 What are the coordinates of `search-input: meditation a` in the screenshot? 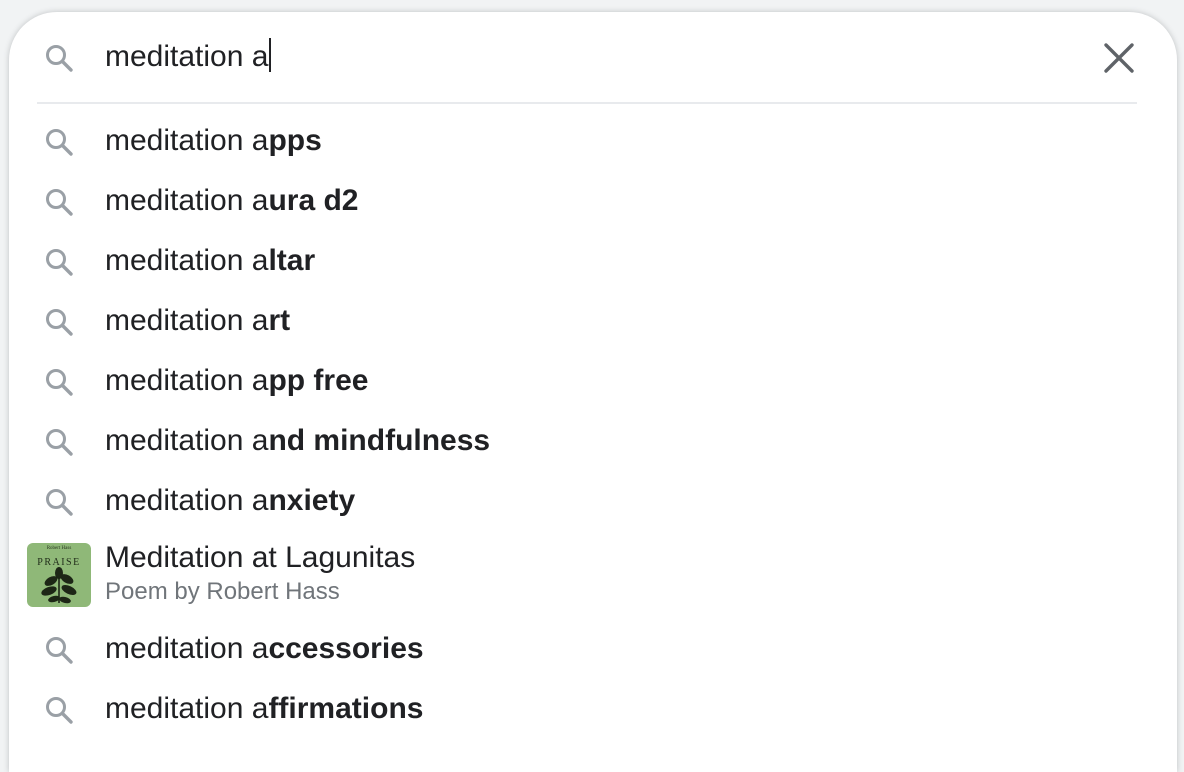 It's located at (188, 56).